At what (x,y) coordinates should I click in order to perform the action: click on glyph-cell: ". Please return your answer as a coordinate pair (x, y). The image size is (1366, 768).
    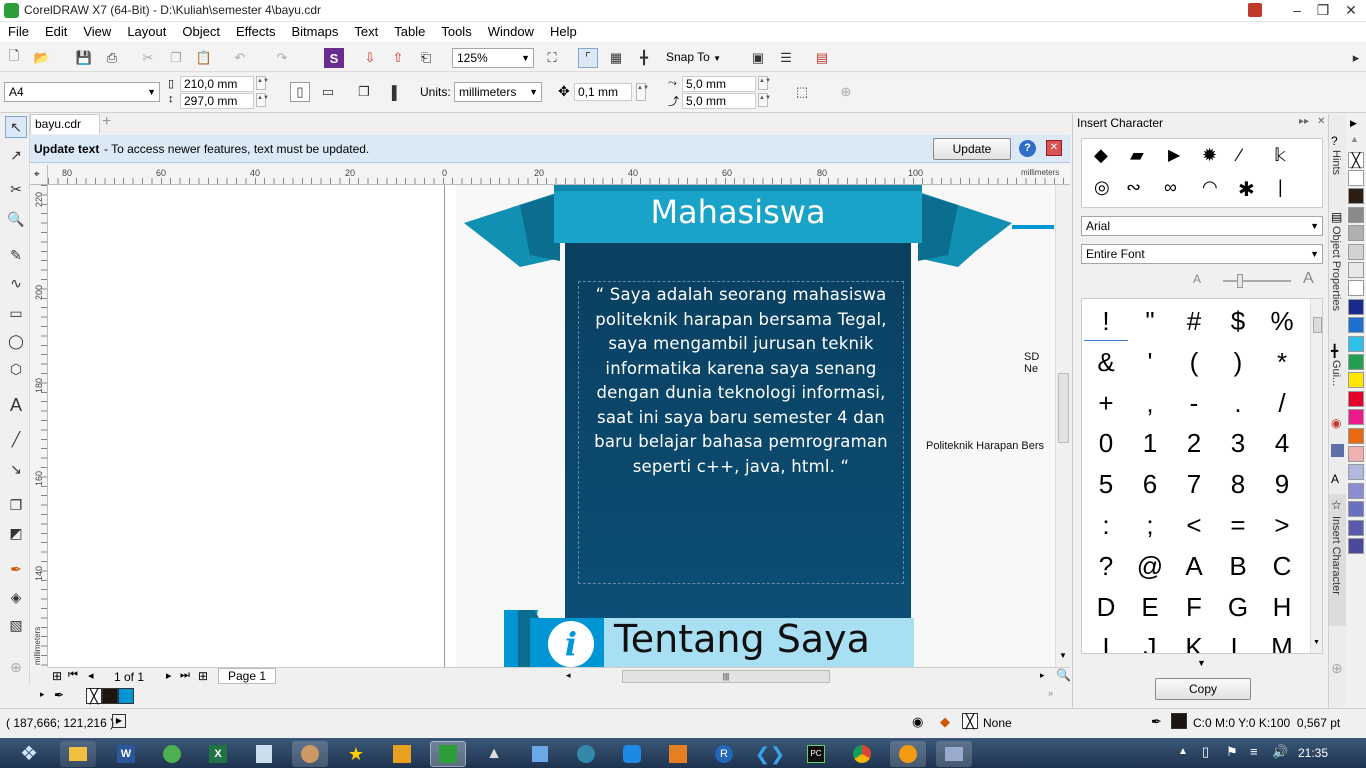
    Looking at the image, I should click on (1150, 321).